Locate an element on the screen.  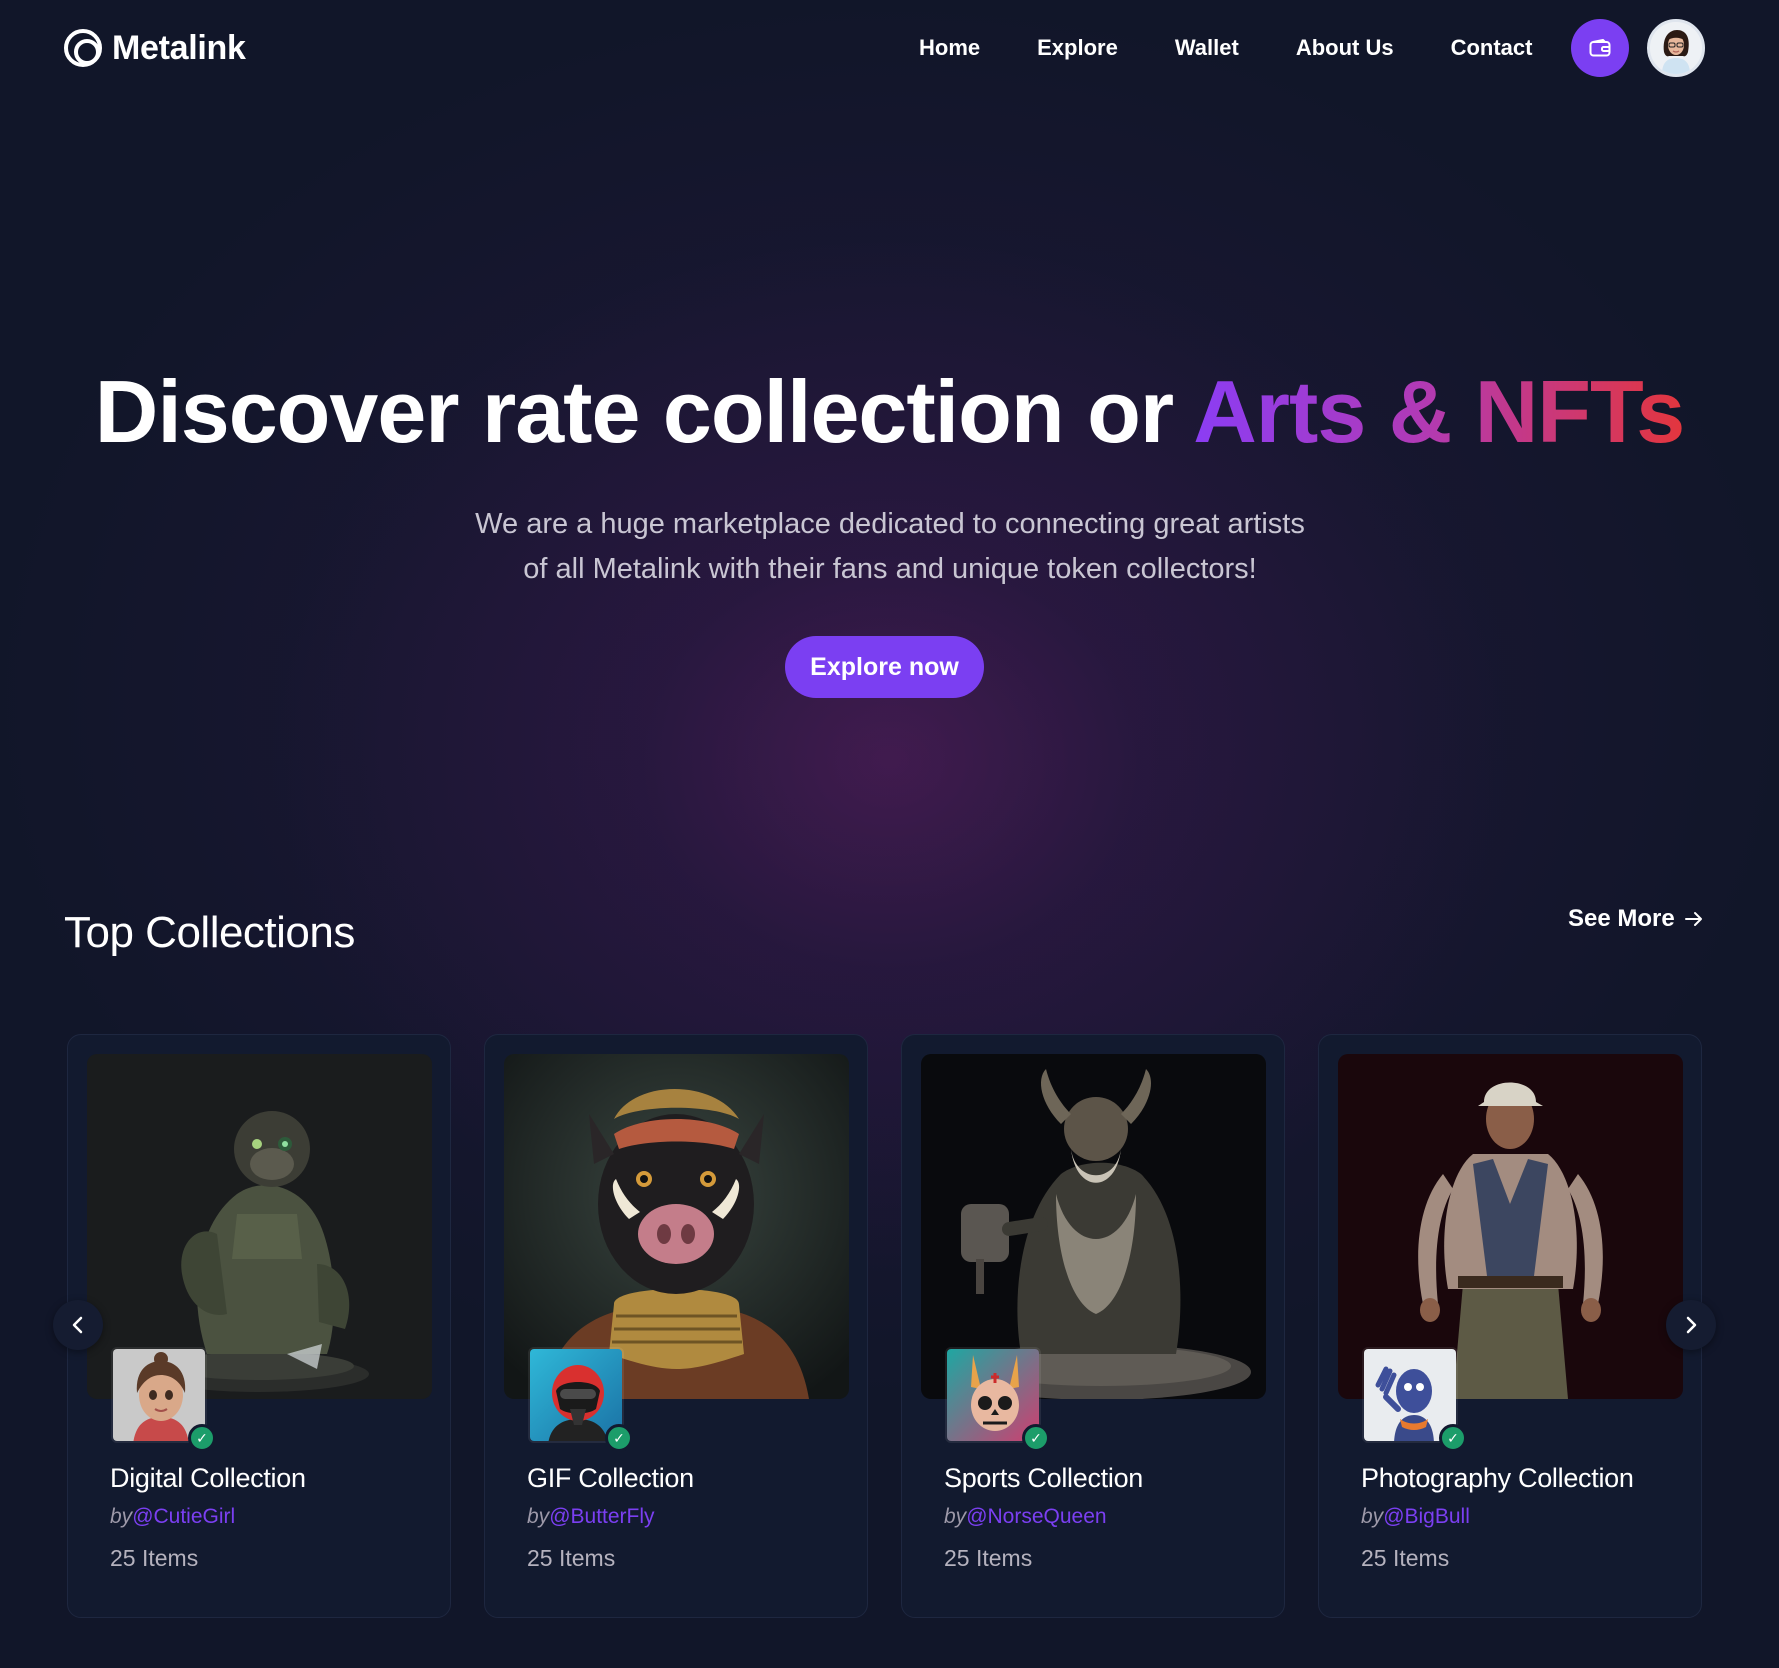
see-more-link: See More is located at coordinates (1635, 919).